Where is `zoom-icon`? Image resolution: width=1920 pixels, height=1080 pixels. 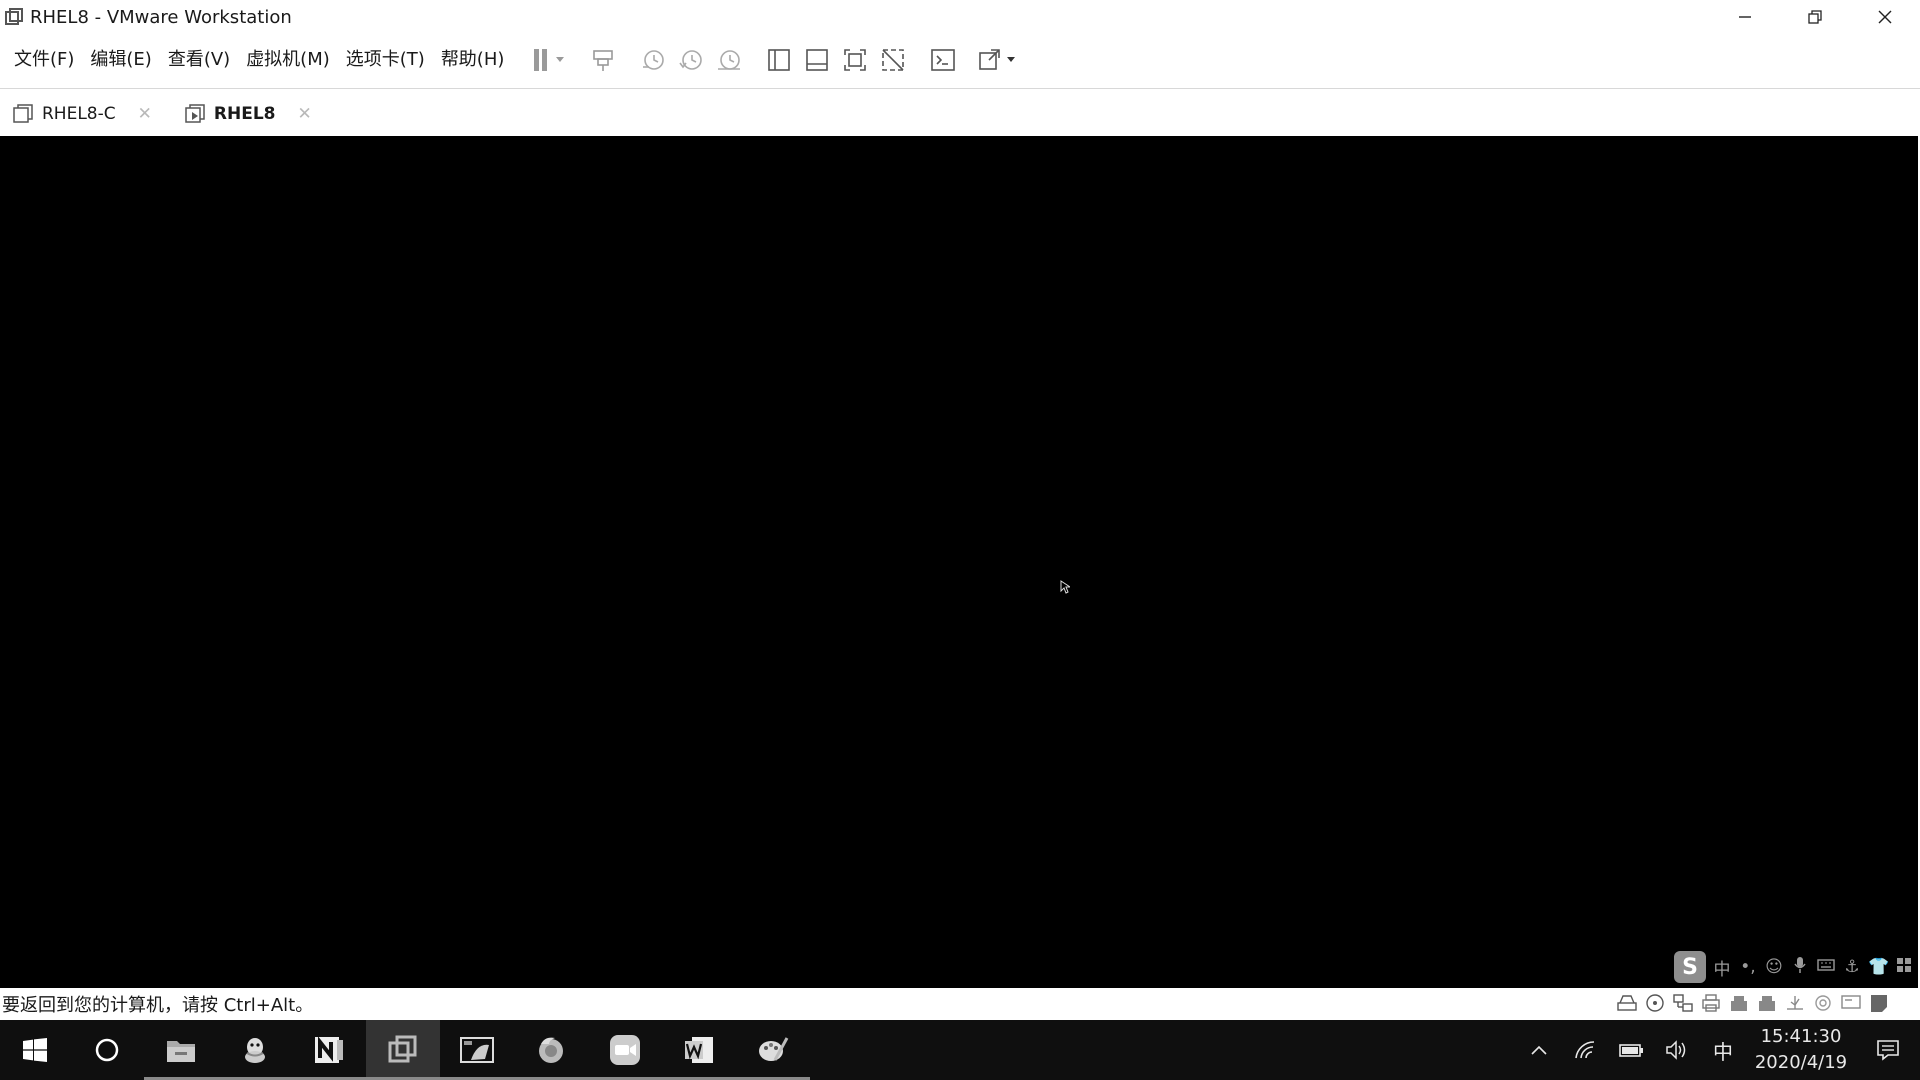
zoom-icon is located at coordinates (625, 1050).